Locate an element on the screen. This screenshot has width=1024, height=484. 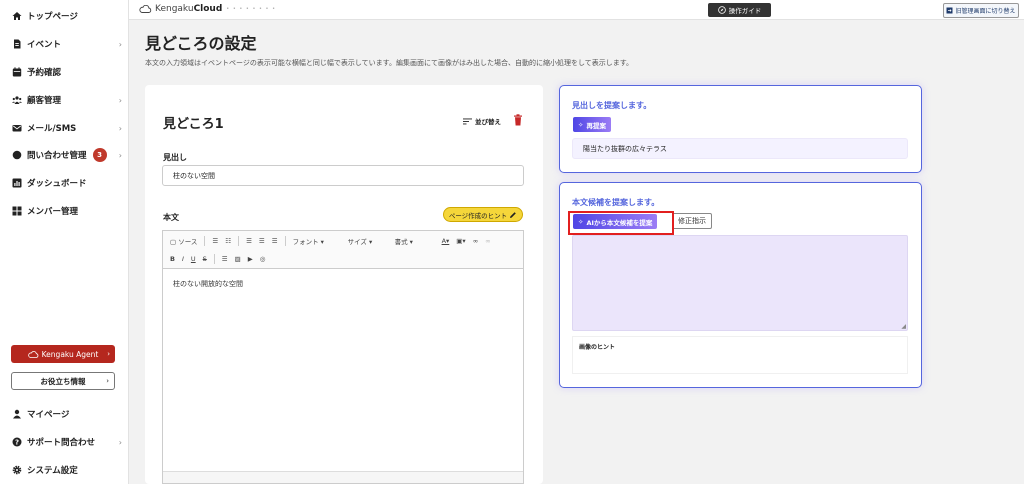
unlink-icon: ∞ is located at coordinates (487, 241).